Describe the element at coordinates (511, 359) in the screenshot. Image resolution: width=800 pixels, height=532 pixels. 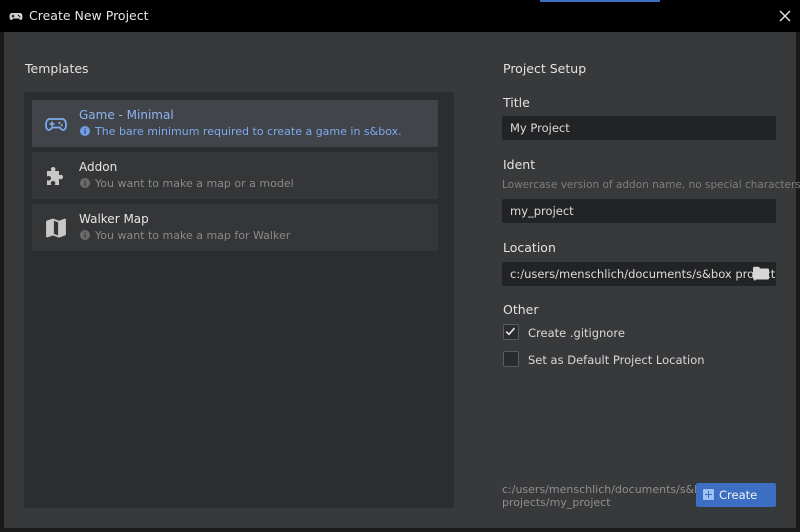
I see `default-location-checkbox` at that location.